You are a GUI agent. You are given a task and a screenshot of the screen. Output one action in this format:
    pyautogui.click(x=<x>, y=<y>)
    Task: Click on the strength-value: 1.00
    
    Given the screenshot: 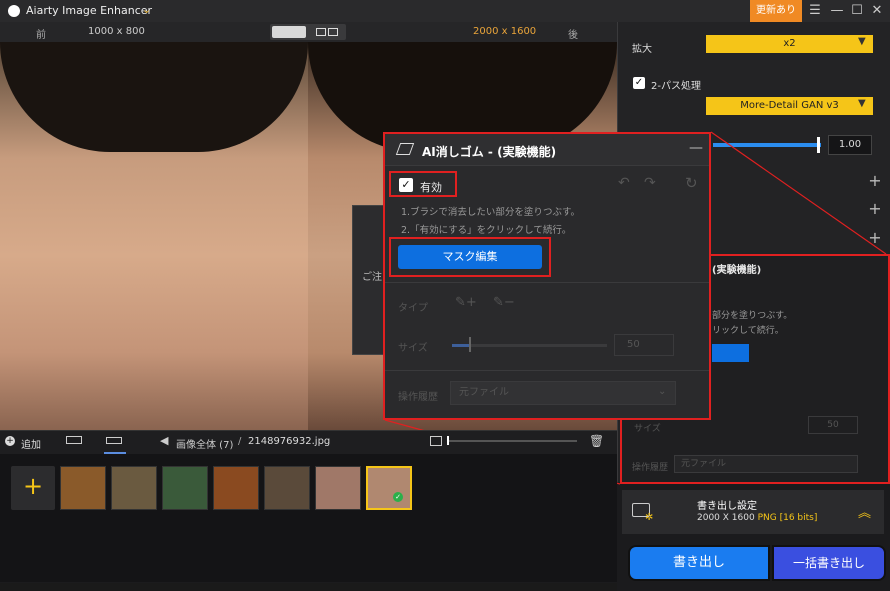 What is the action you would take?
    pyautogui.click(x=850, y=145)
    